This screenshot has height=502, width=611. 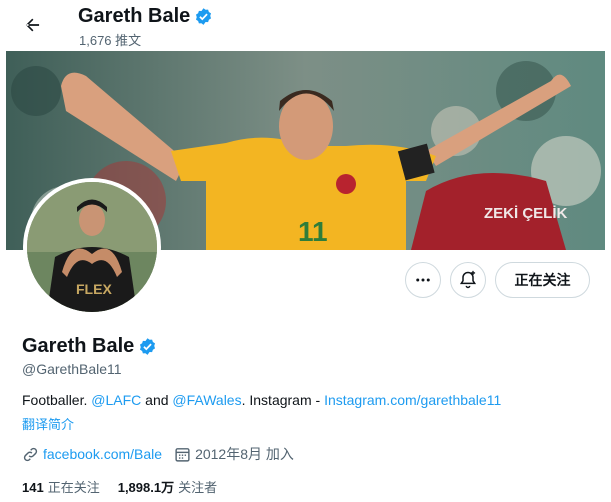 What do you see at coordinates (72, 369) in the screenshot?
I see `profile-handle: @GarethBale11` at bounding box center [72, 369].